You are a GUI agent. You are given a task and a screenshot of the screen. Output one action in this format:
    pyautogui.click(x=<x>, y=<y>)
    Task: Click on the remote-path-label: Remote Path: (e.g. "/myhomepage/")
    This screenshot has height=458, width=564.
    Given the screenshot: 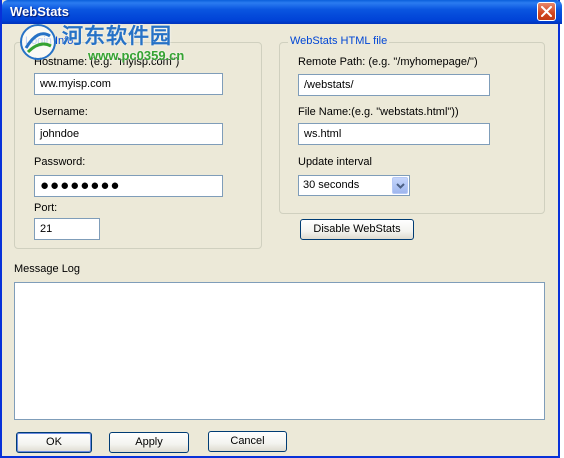 What is the action you would take?
    pyautogui.click(x=388, y=62)
    